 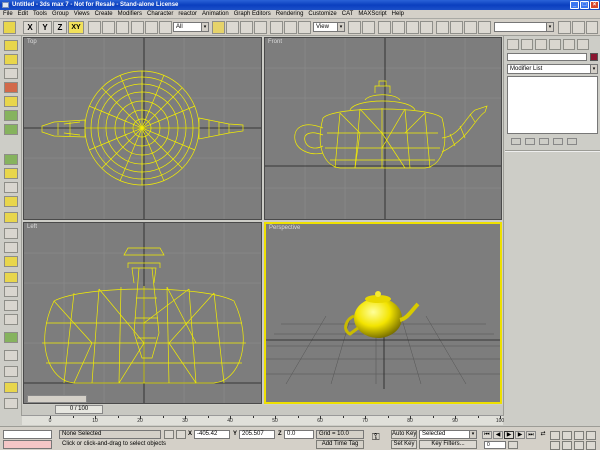 What do you see at coordinates (579, 445) in the screenshot?
I see `arc-rotate-icon` at bounding box center [579, 445].